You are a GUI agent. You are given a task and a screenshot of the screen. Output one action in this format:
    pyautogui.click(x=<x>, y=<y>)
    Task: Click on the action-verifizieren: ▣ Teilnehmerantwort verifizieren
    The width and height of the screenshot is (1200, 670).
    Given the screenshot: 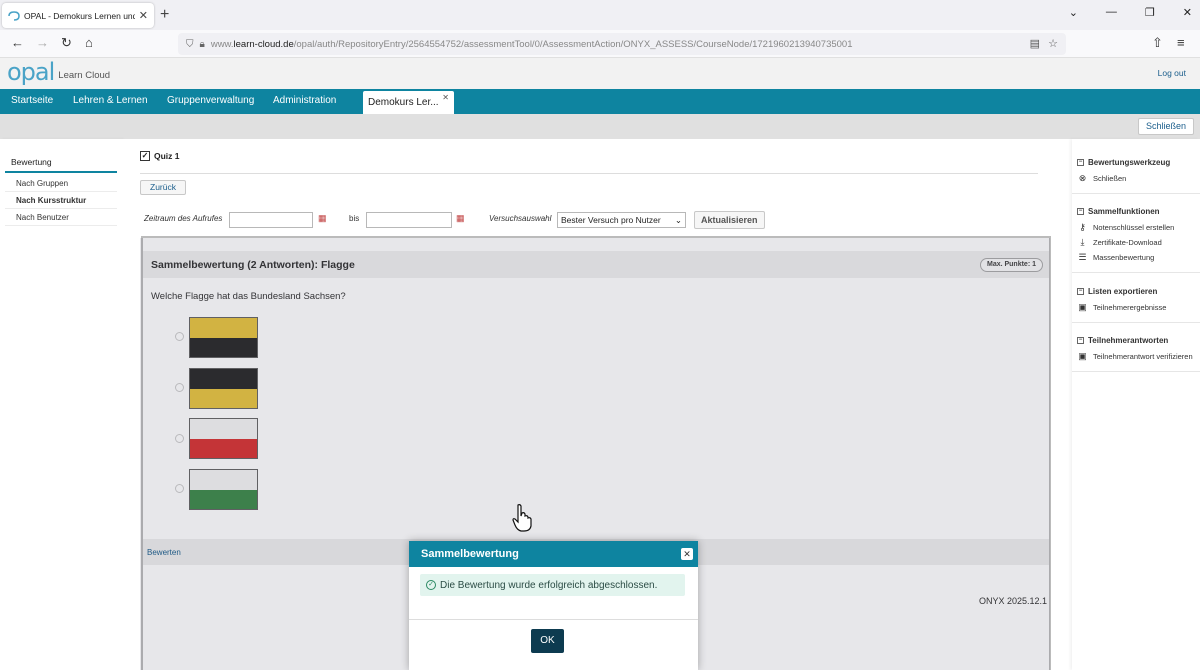 What is the action you would take?
    pyautogui.click(x=1135, y=356)
    